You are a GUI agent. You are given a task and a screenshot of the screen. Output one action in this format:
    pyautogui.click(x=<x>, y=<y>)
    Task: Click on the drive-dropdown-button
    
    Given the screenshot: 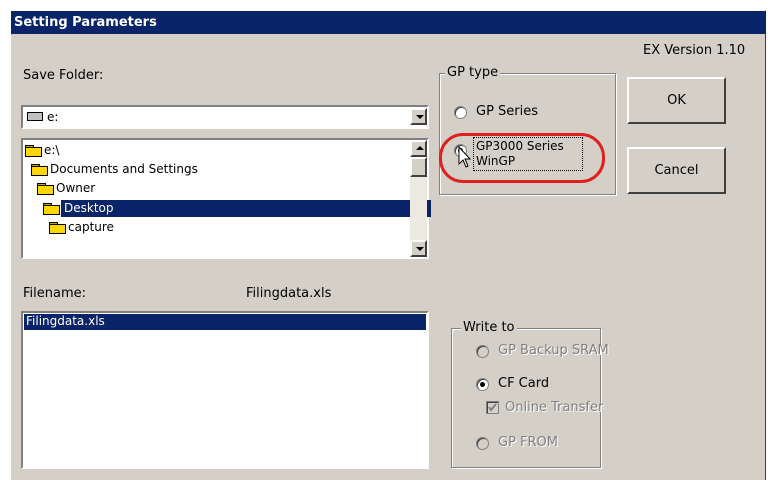 What is the action you would take?
    pyautogui.click(x=418, y=116)
    